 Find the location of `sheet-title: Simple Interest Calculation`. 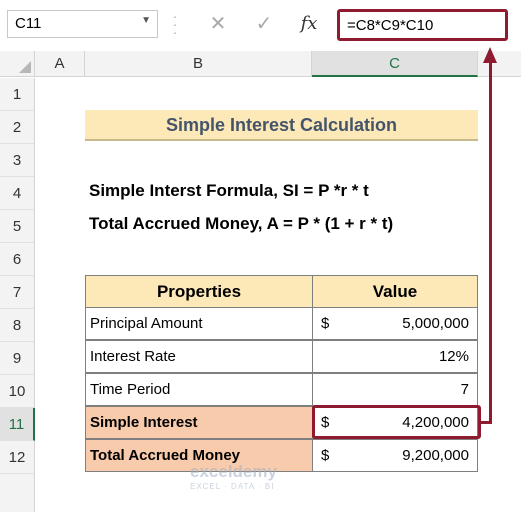

sheet-title: Simple Interest Calculation is located at coordinates (281, 125).